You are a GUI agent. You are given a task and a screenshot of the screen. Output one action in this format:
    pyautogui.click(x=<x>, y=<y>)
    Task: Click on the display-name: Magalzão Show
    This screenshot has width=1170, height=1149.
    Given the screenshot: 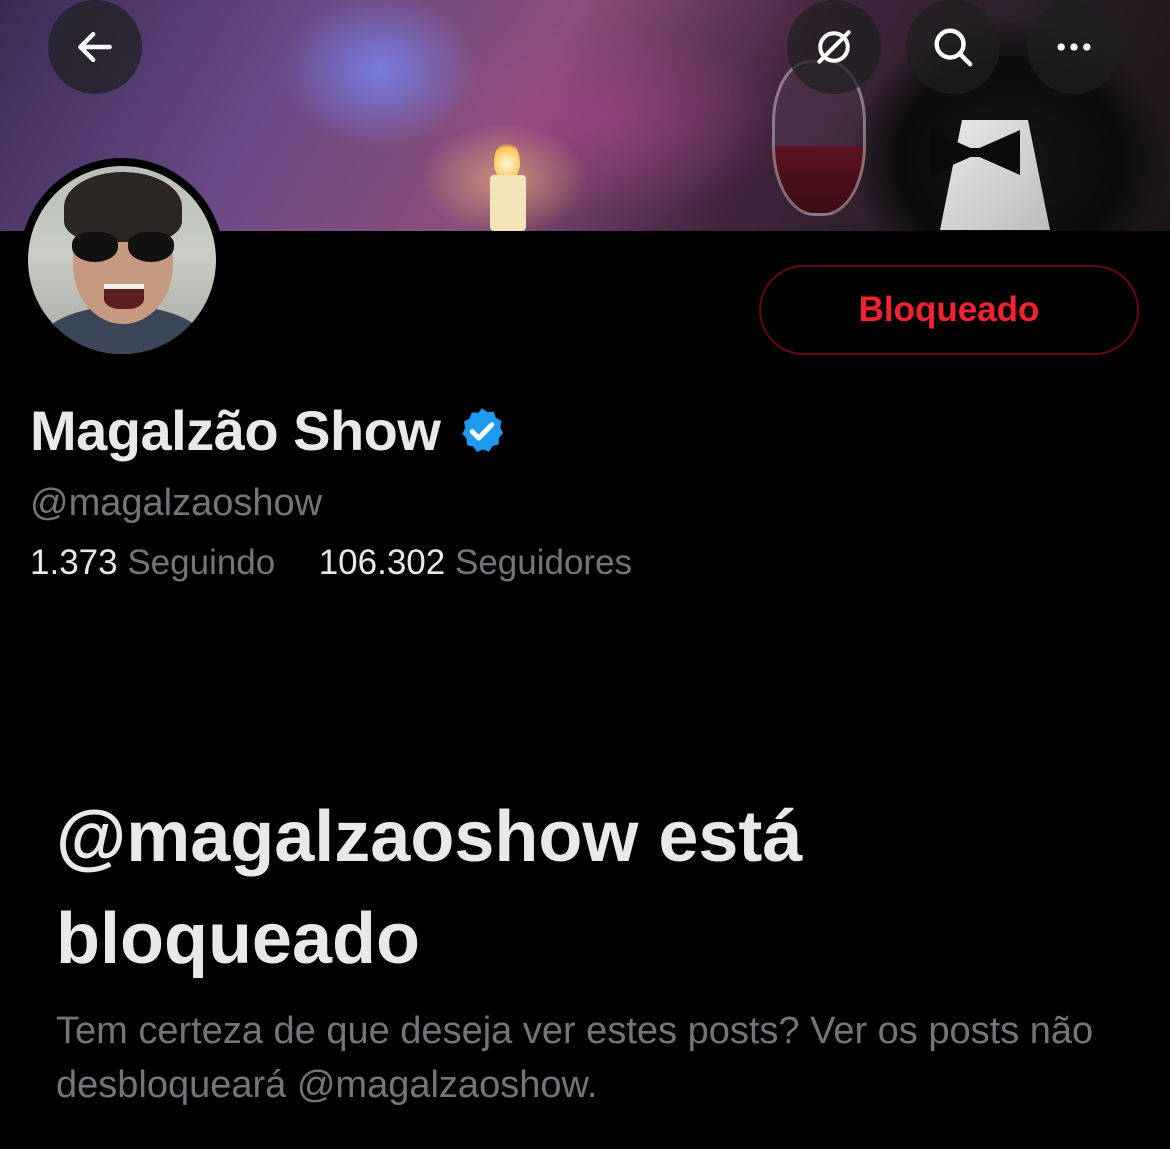 What is the action you would take?
    pyautogui.click(x=235, y=430)
    